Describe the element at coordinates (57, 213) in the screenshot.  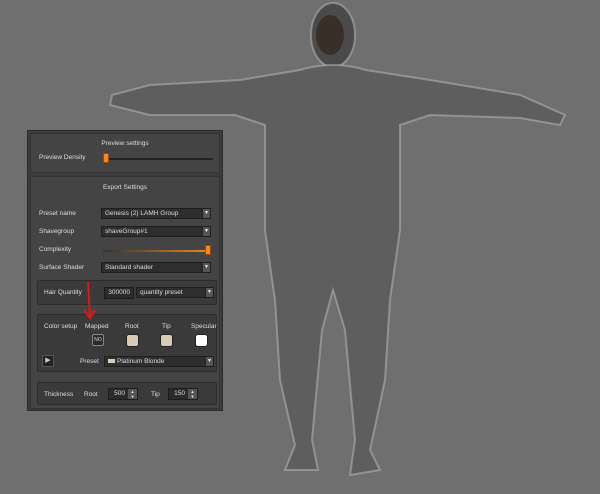
I see `preset-name-label: Preset name` at that location.